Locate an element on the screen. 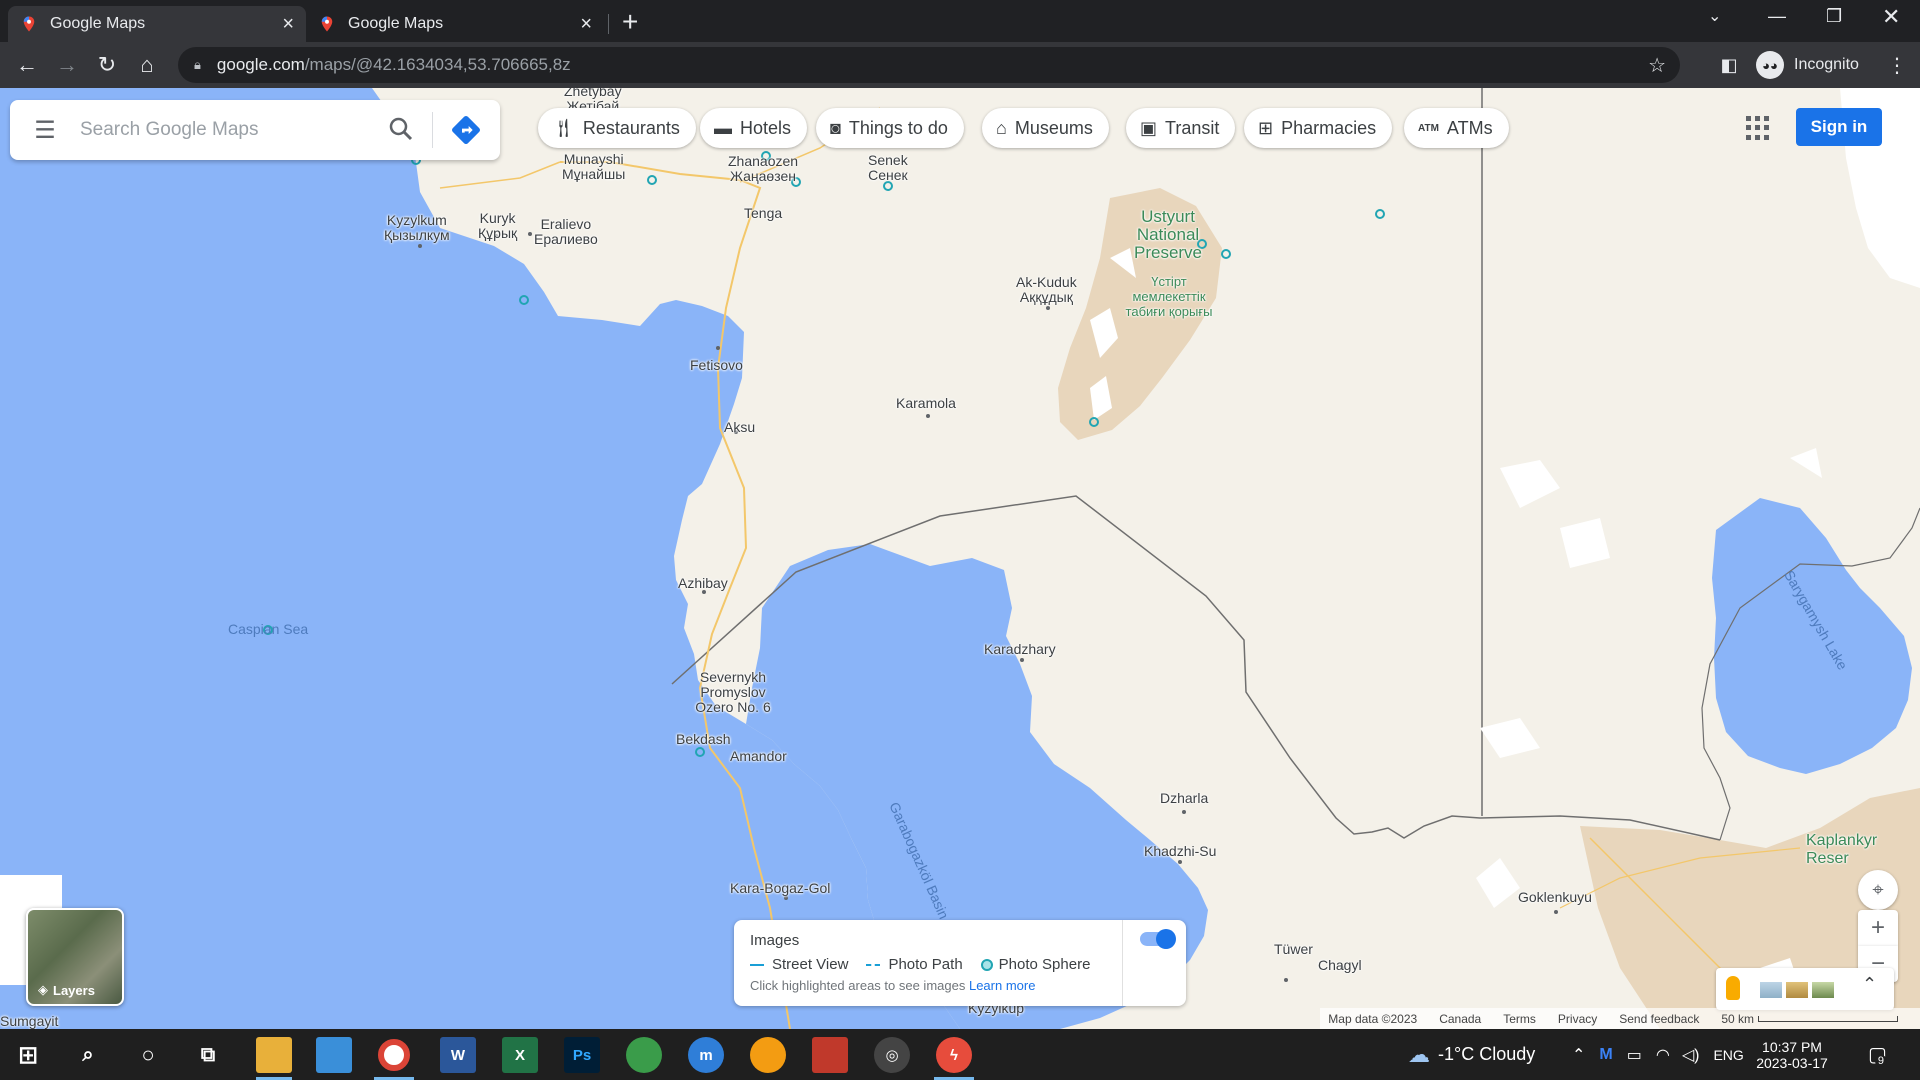 The image size is (1920, 1080). restore-button: ❐ is located at coordinates (1834, 16).